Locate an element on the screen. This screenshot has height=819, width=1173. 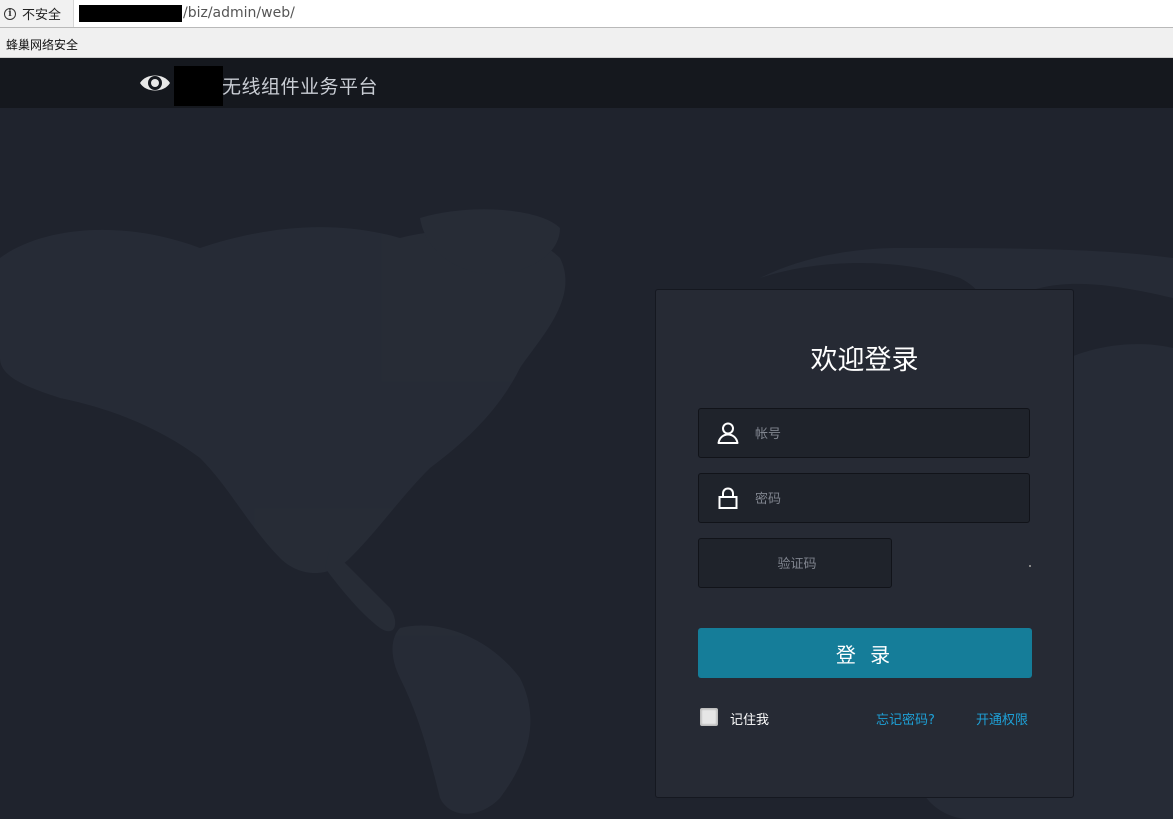
login-title: 欢迎登录 is located at coordinates (864, 360).